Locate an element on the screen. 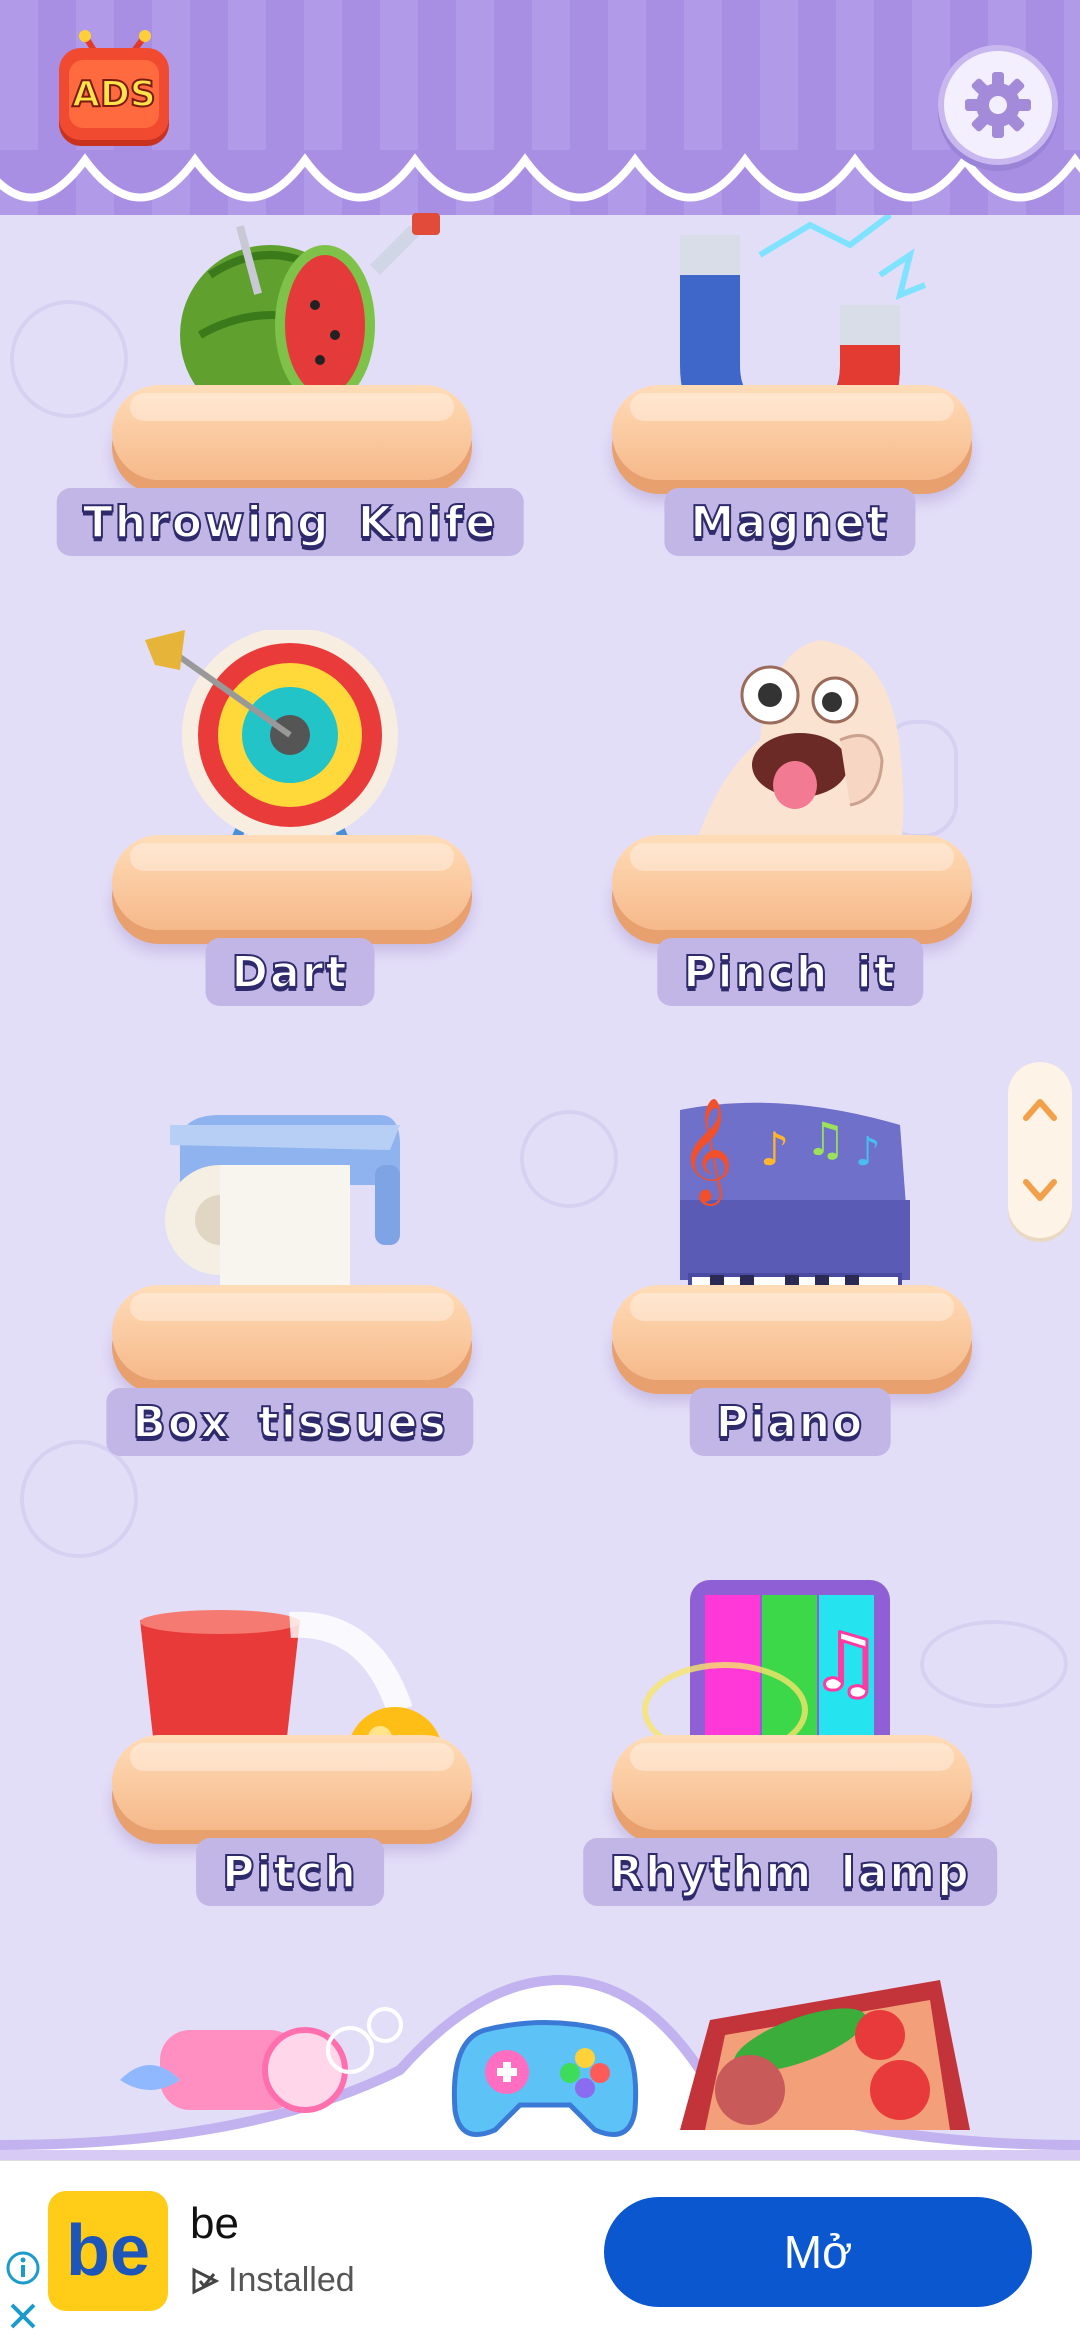 The width and height of the screenshot is (1080, 2341). gamepad-icon is located at coordinates (545, 2078).